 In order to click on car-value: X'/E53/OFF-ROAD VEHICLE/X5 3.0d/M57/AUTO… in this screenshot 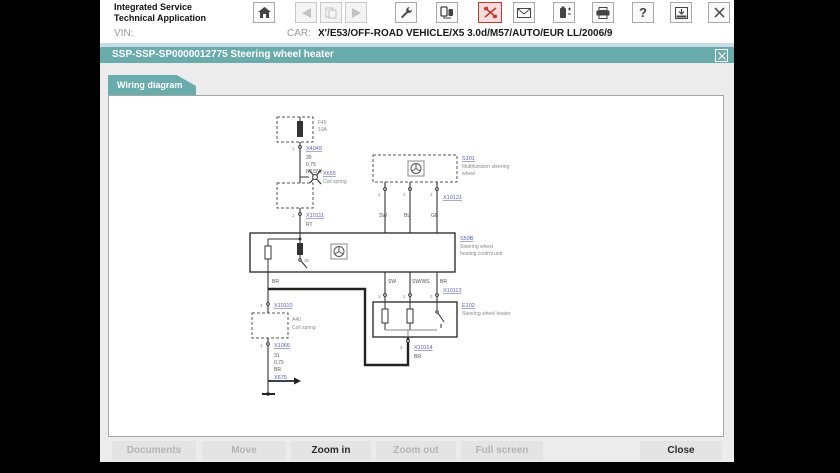, I will do `click(465, 33)`.